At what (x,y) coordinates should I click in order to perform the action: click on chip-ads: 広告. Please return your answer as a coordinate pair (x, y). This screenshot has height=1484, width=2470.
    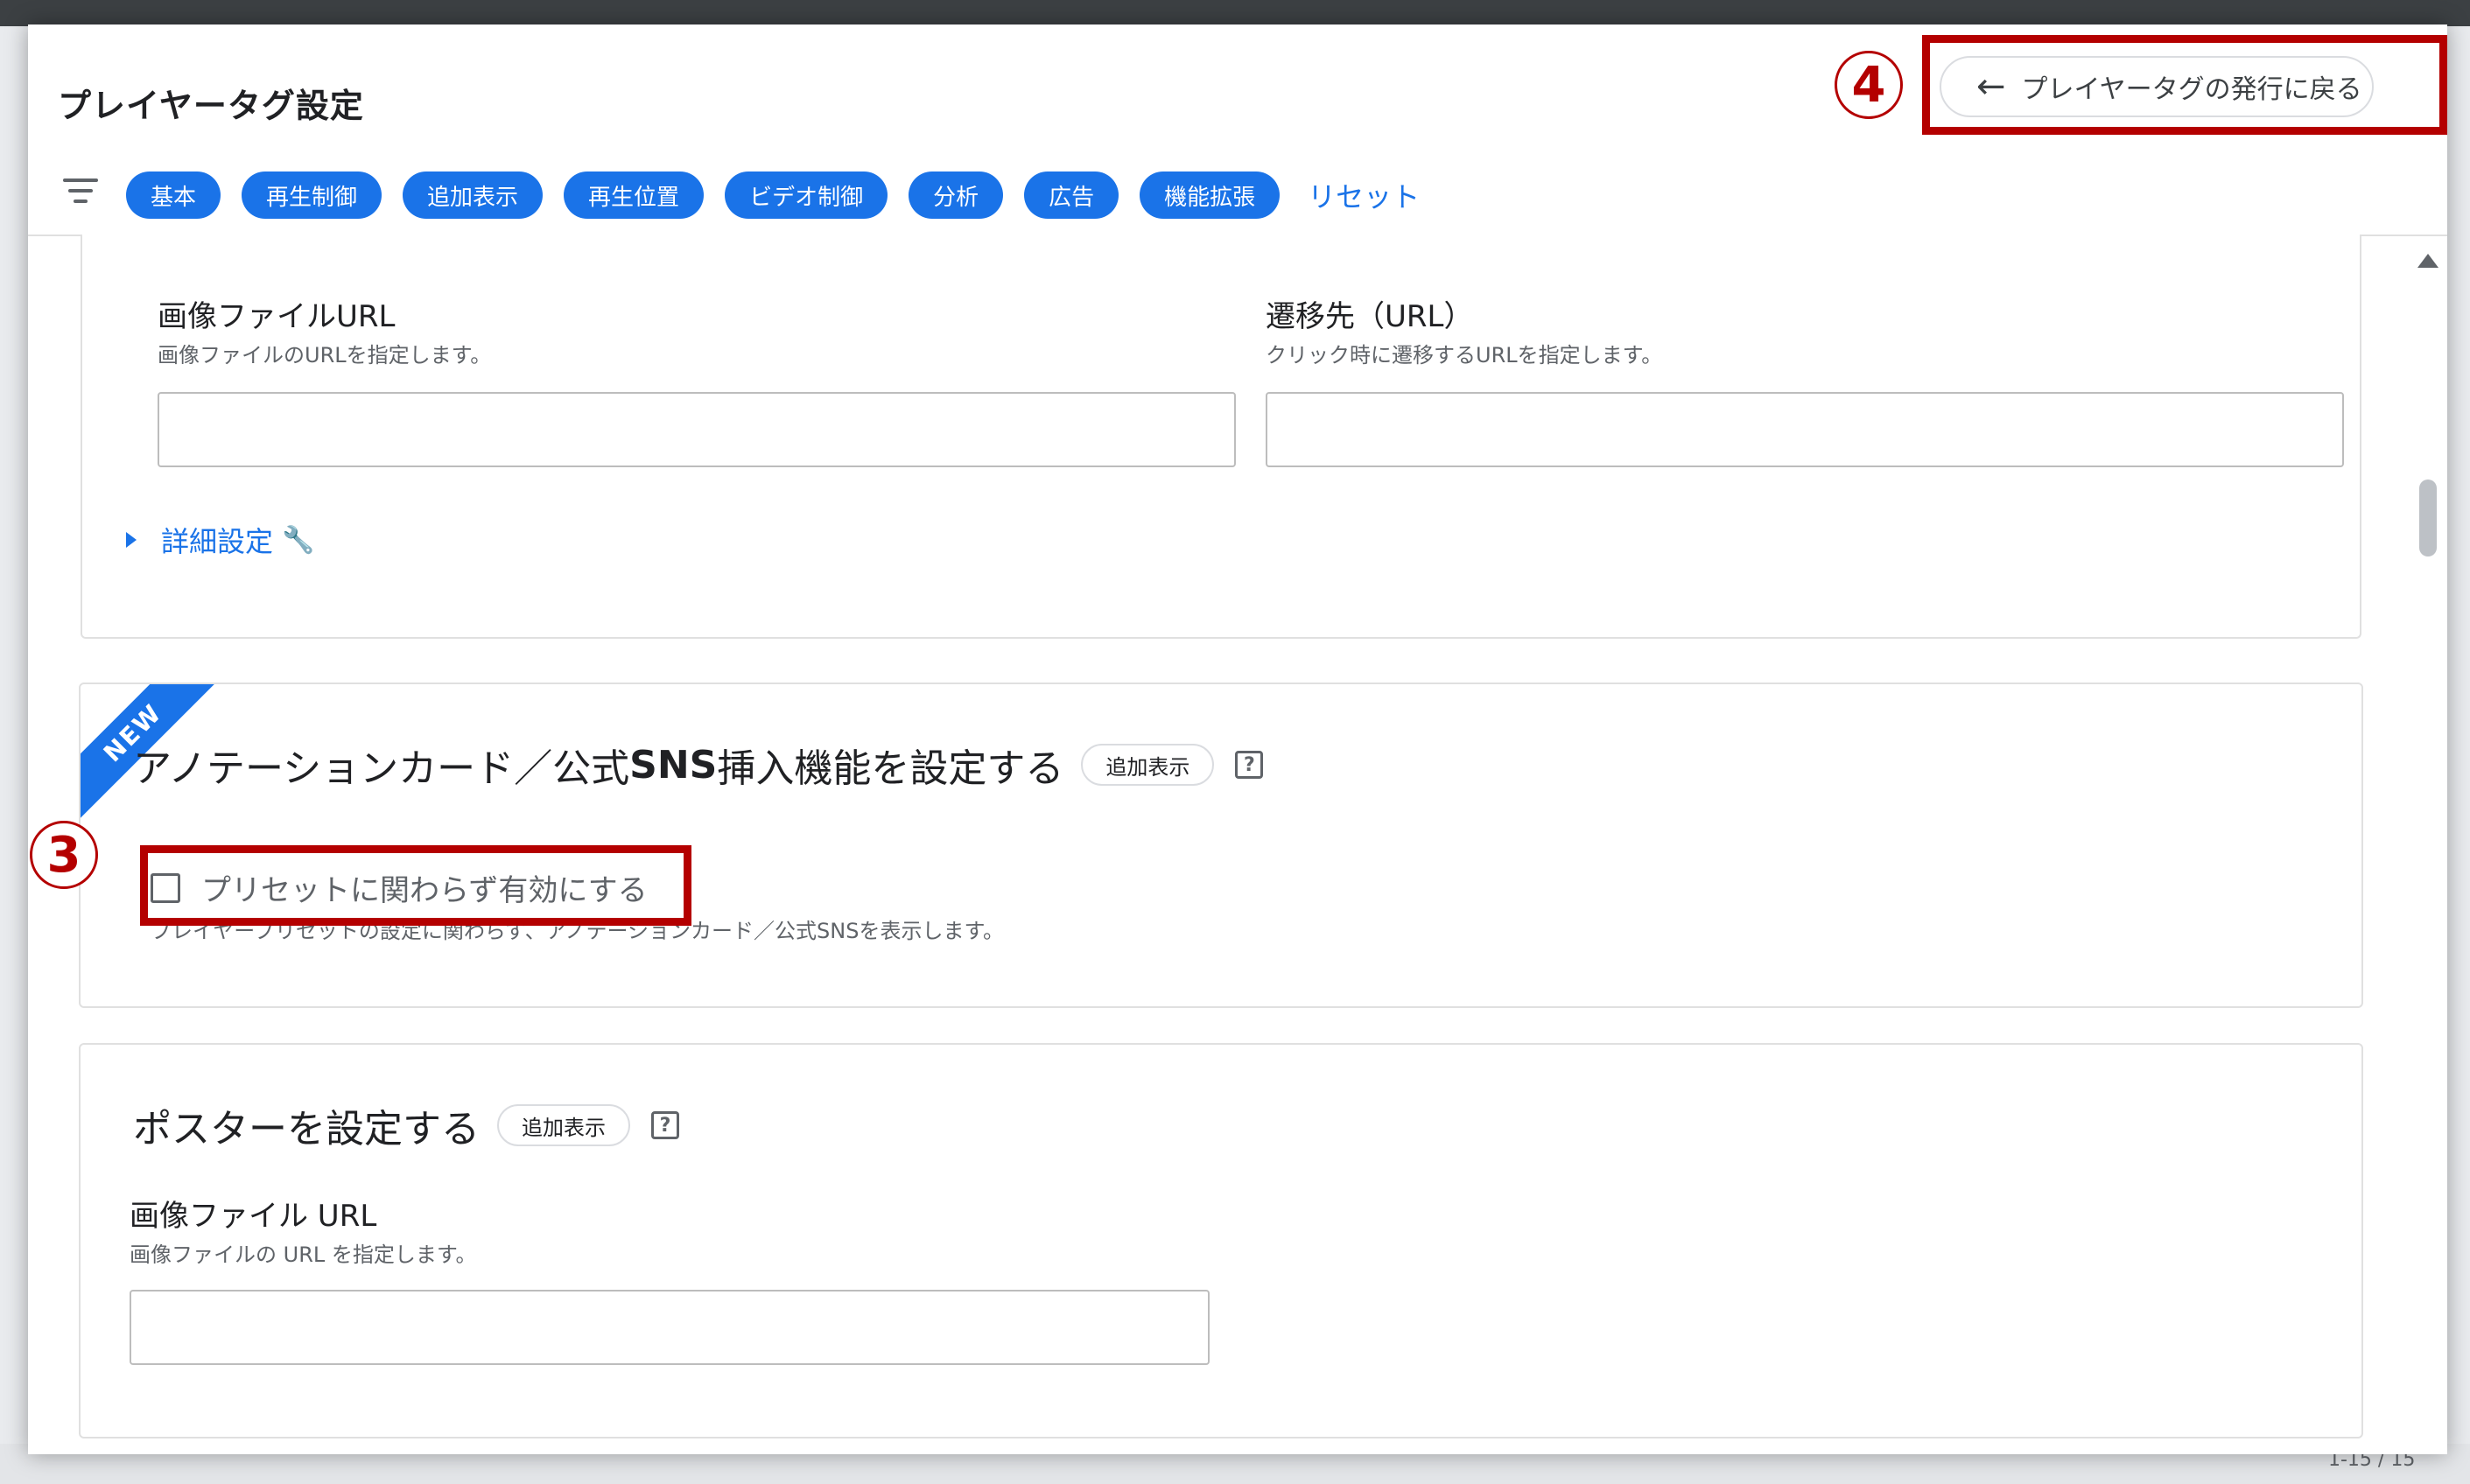
    Looking at the image, I should click on (1071, 195).